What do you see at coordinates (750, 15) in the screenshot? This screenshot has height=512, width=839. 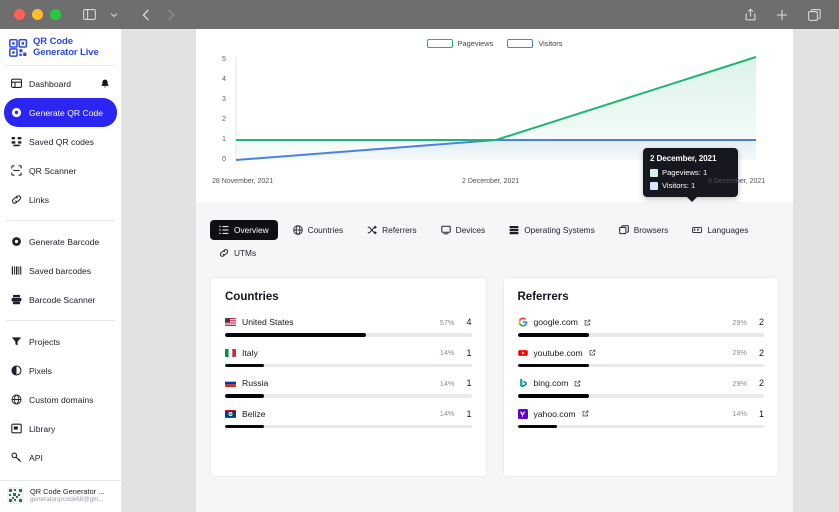 I see `share-icon` at bounding box center [750, 15].